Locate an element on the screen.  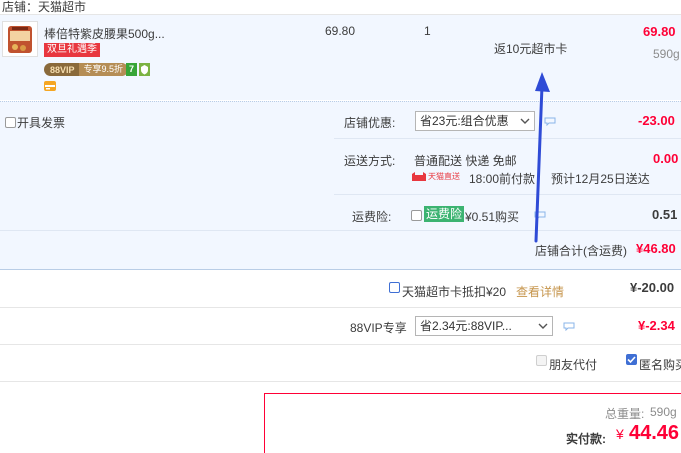
product-thumbnail is located at coordinates (20, 39).